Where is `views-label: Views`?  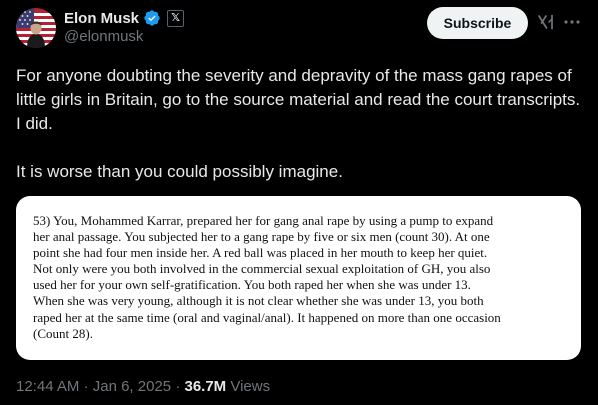
views-label: Views is located at coordinates (250, 386).